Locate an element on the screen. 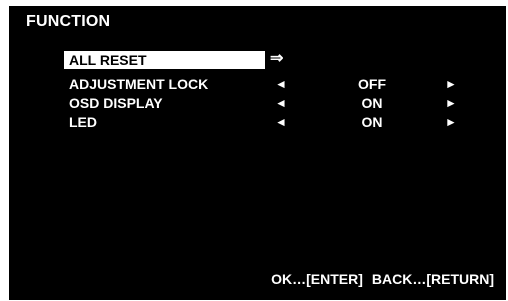 The image size is (508, 301). adjustment-lock-menu-item: ADJUSTMENT LOCK ◄ OFF ► is located at coordinates (279, 84).